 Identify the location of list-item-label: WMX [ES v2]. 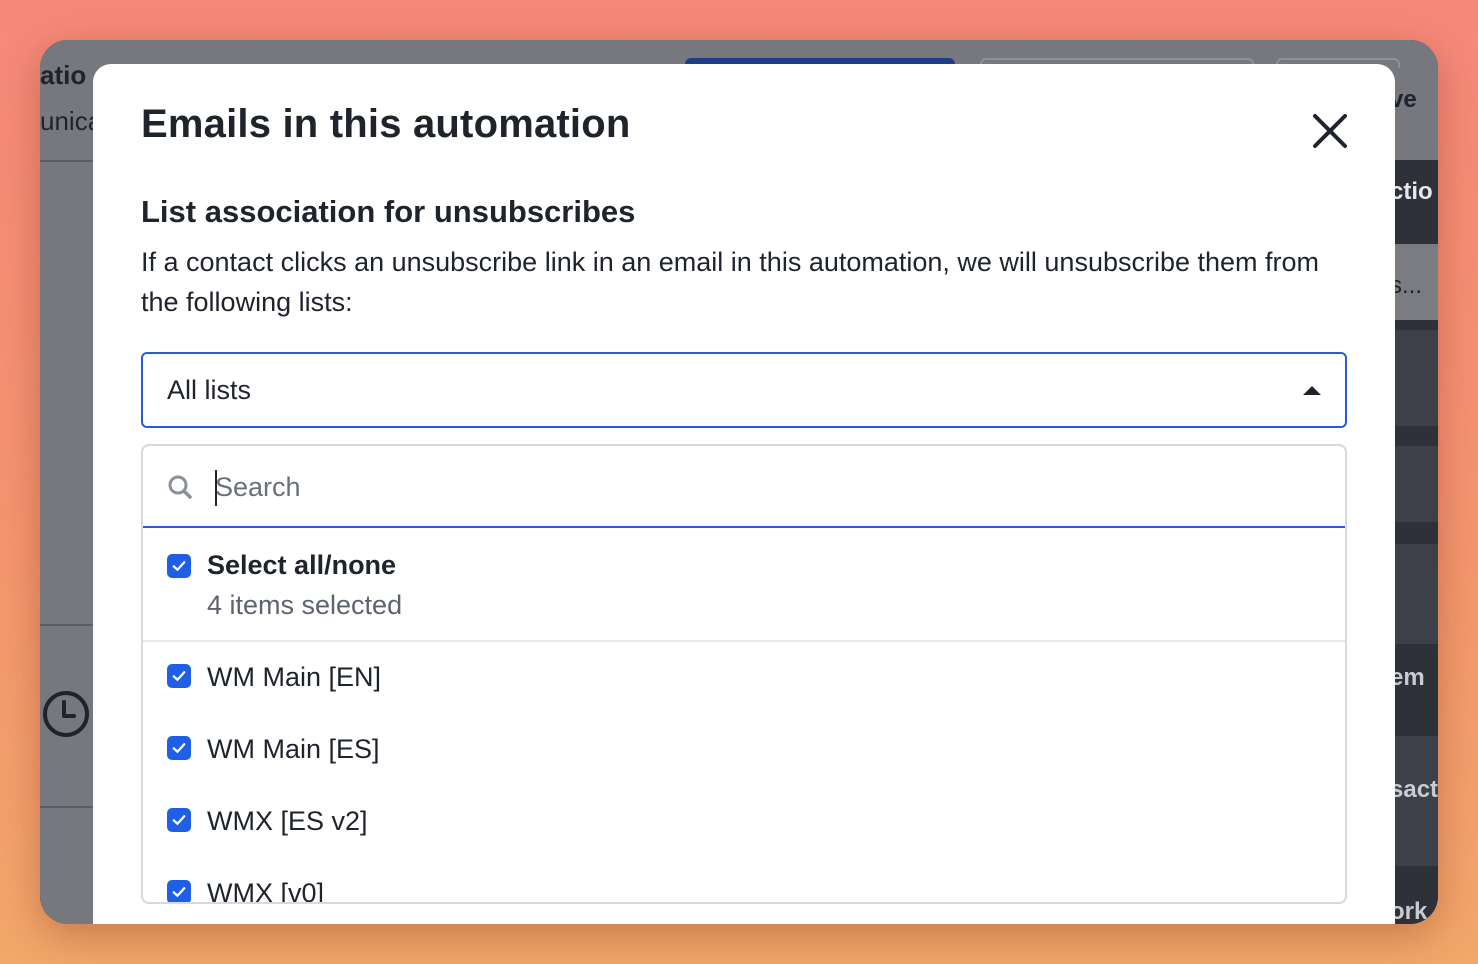
(287, 821).